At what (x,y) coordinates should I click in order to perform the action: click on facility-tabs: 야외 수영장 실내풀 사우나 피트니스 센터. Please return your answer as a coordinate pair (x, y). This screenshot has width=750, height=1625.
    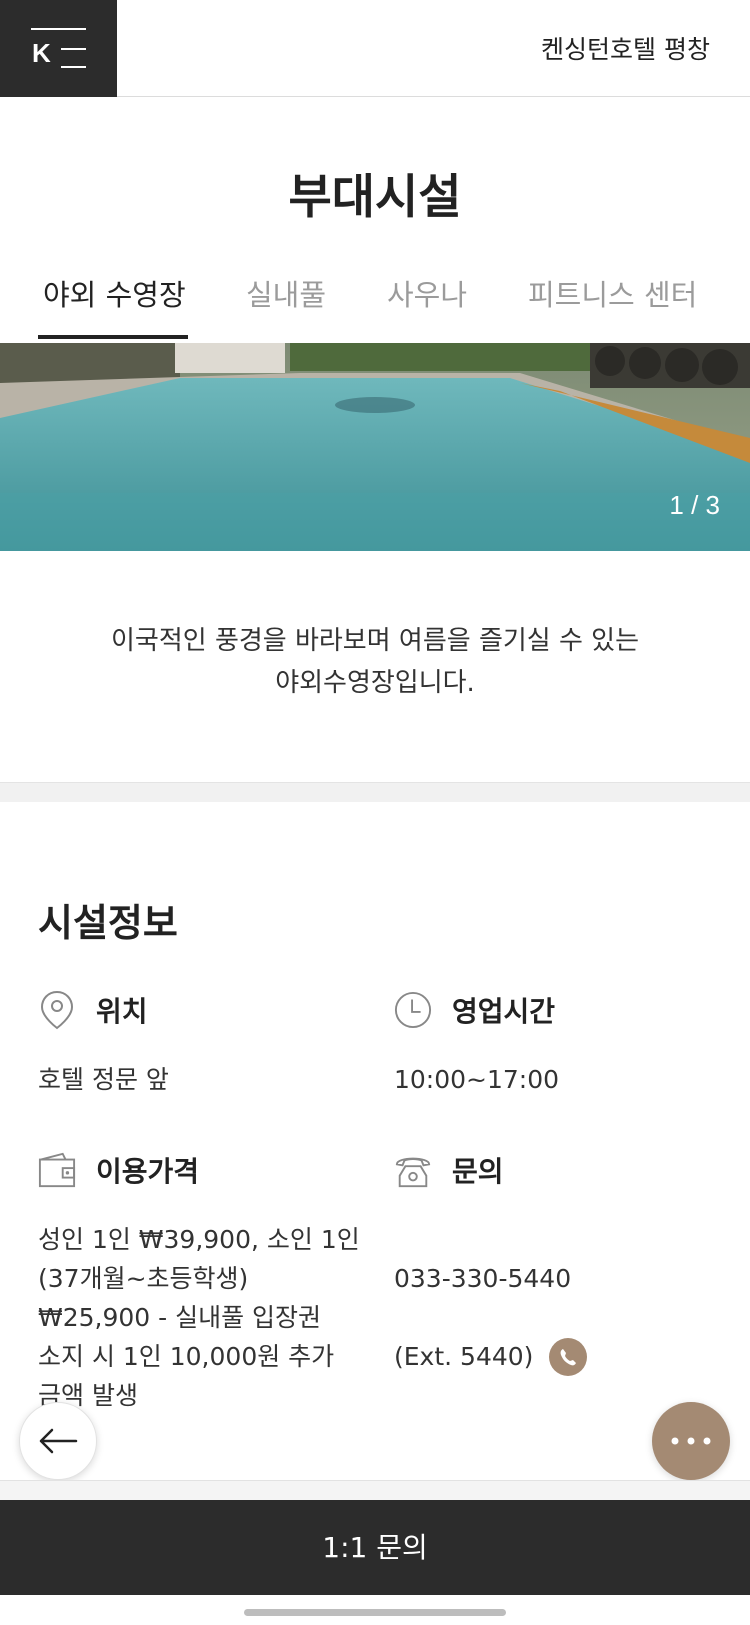
    Looking at the image, I should click on (375, 307).